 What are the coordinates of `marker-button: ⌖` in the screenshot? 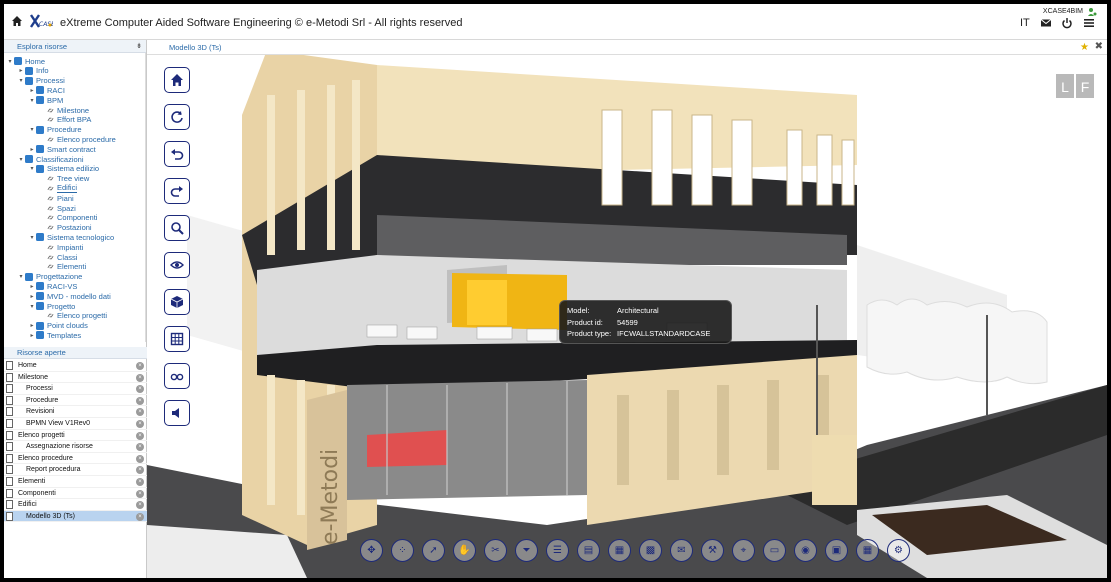 It's located at (743, 550).